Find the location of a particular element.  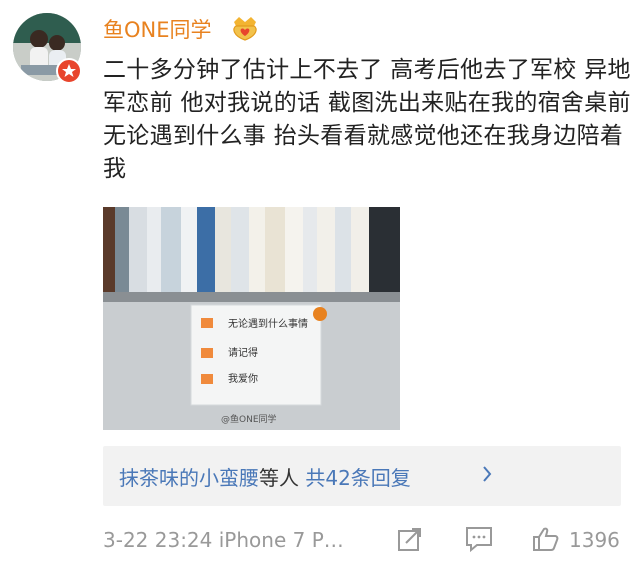

reply-users: 抹茶味的小蛮腰 is located at coordinates (189, 478).